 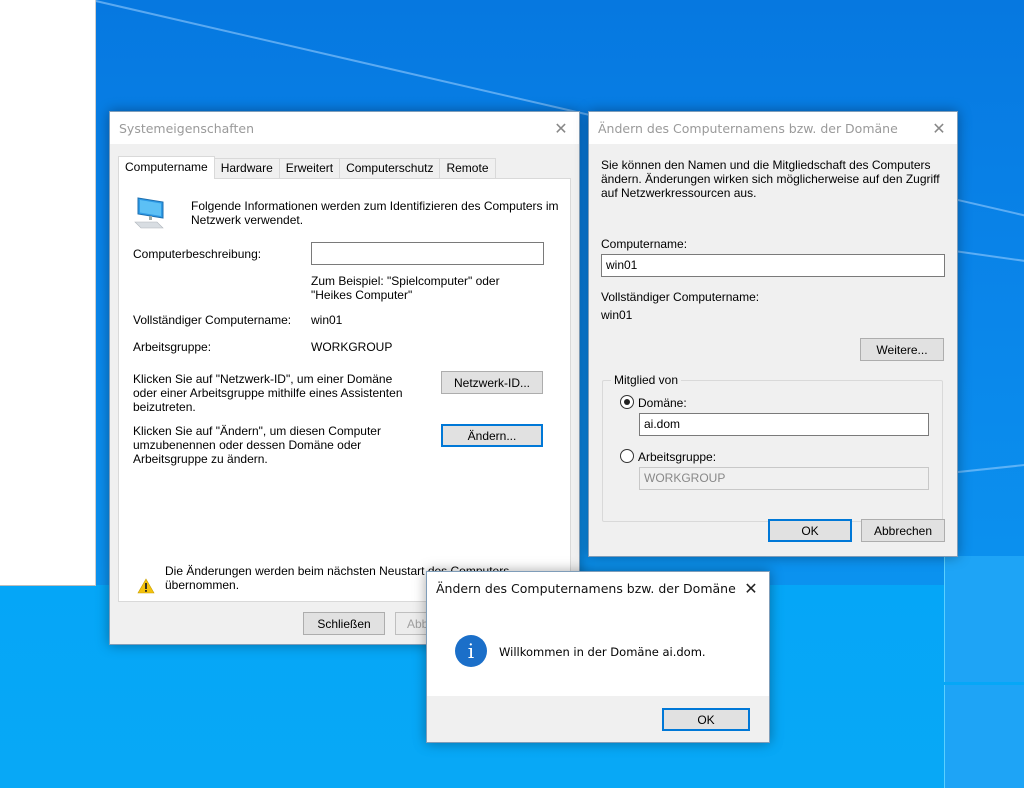 What do you see at coordinates (309, 168) in the screenshot?
I see `tab-erweitert: Erweitert` at bounding box center [309, 168].